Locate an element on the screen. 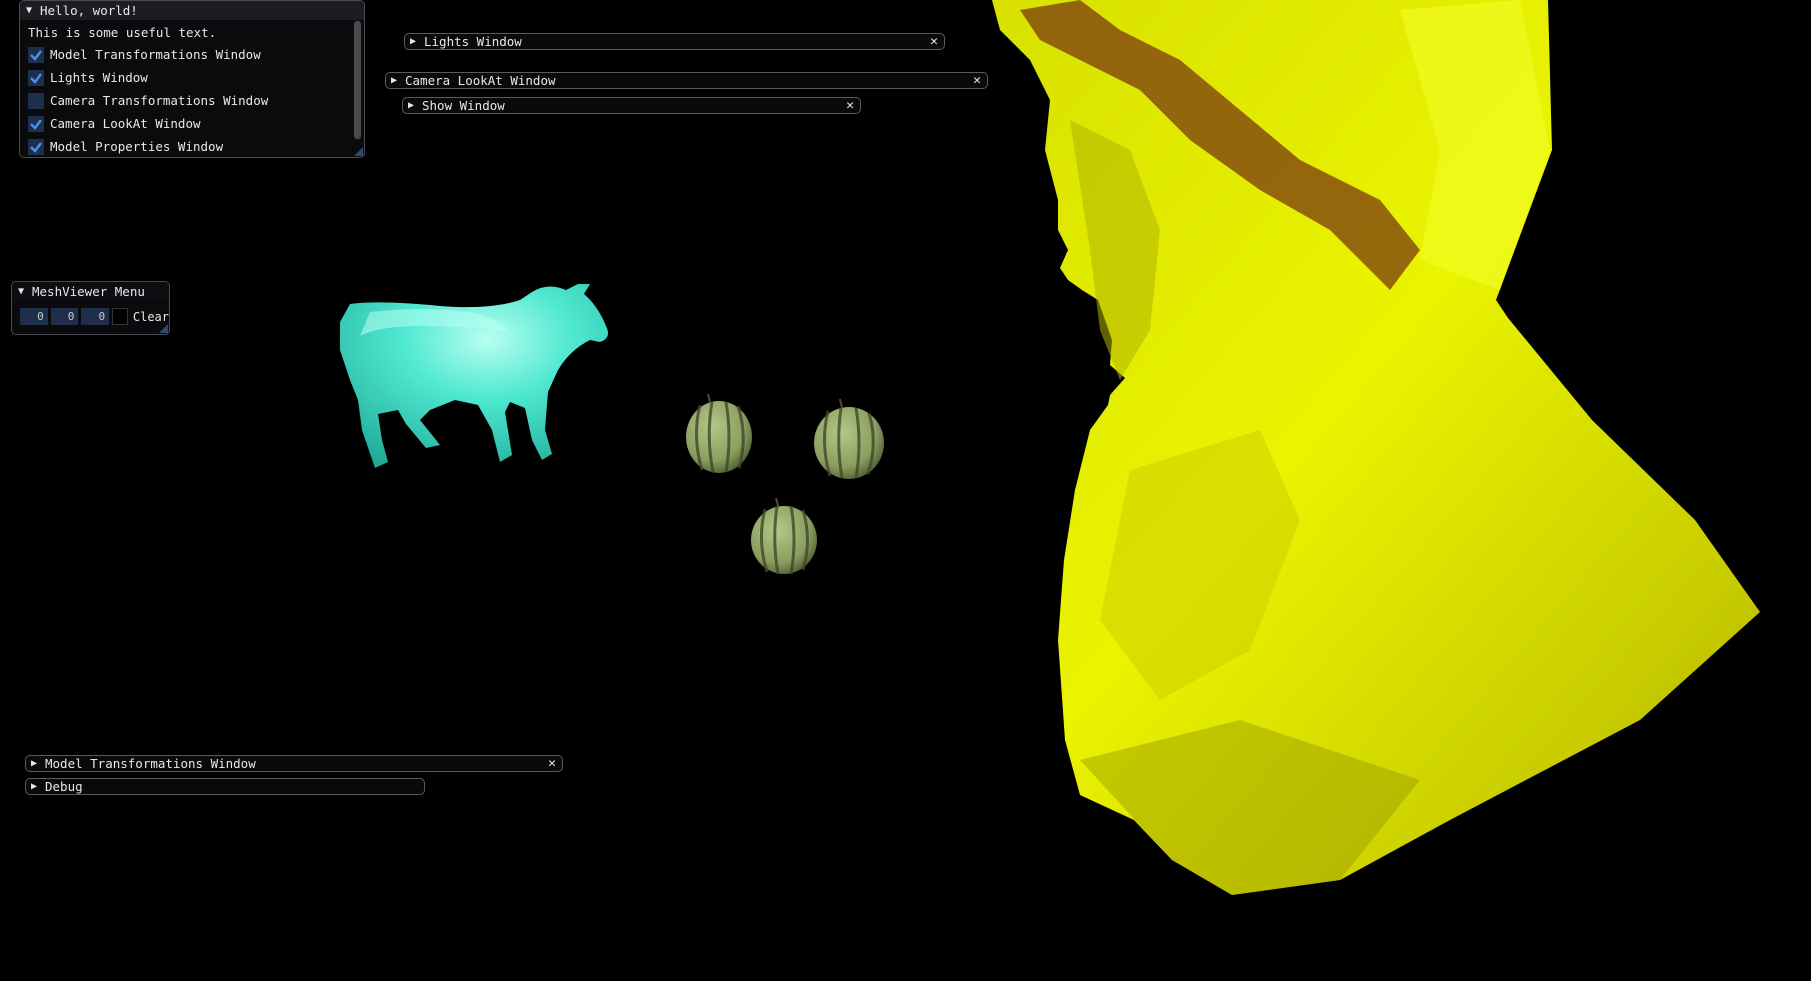  checkbox-row-camera-transformations: Camera Transformations Window is located at coordinates (192, 100).